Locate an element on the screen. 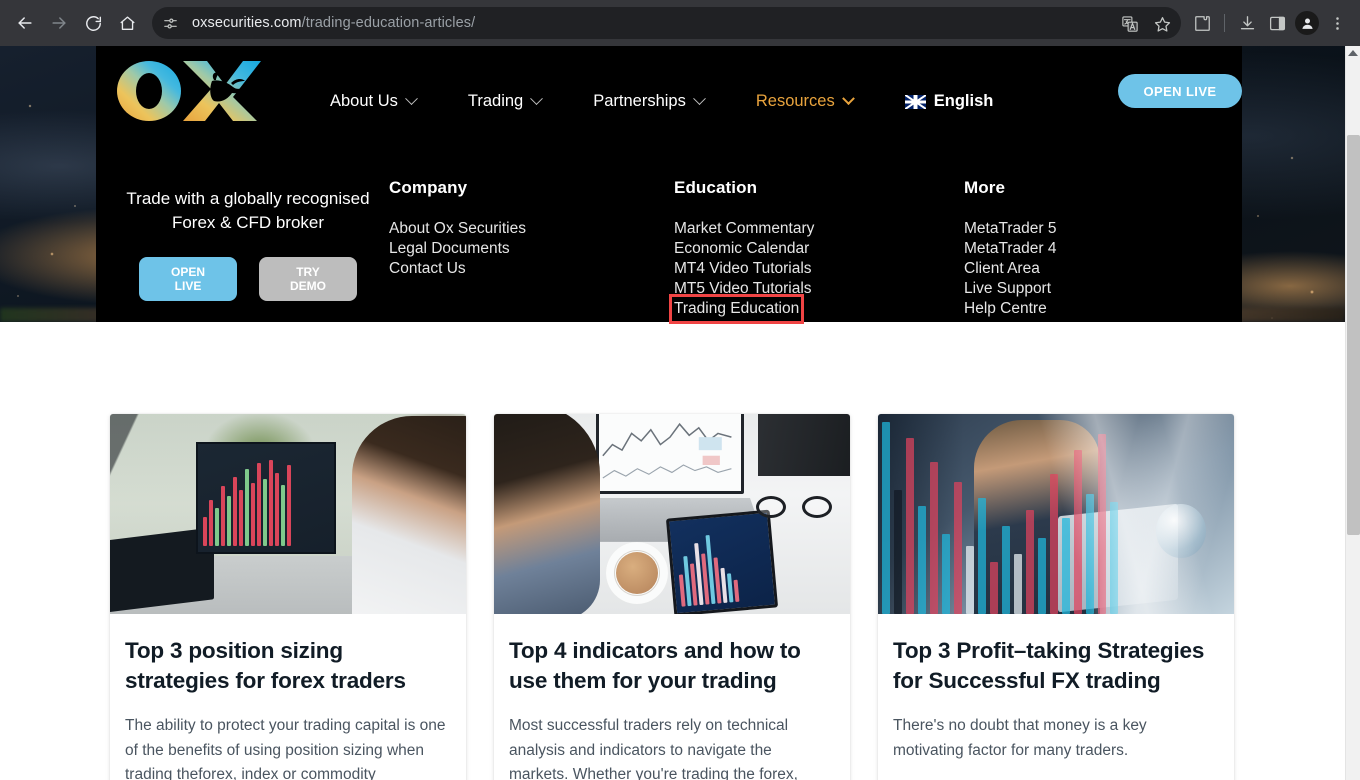 The width and height of the screenshot is (1360, 780). home-button is located at coordinates (127, 23).